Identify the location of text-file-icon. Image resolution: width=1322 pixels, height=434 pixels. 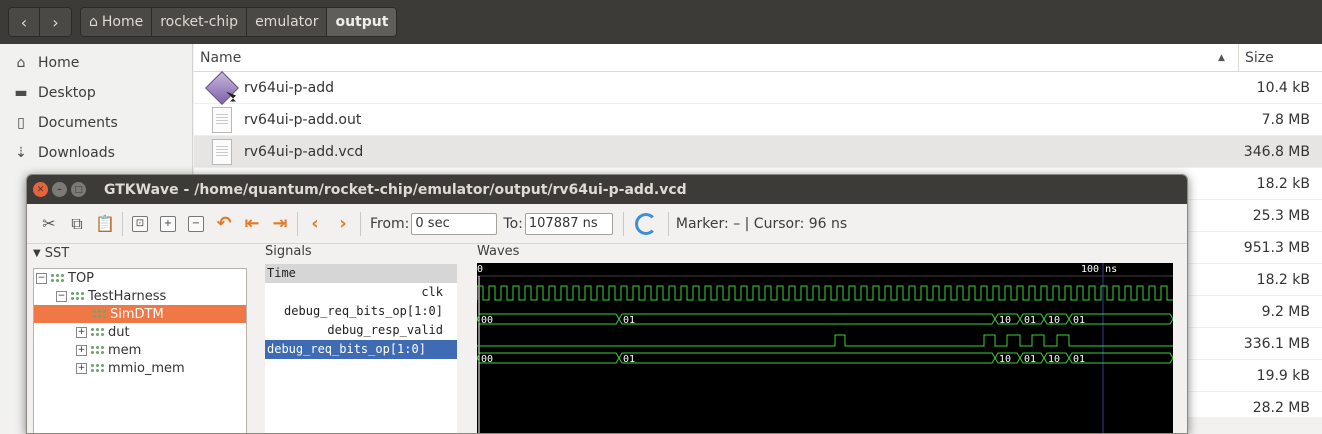
(223, 120).